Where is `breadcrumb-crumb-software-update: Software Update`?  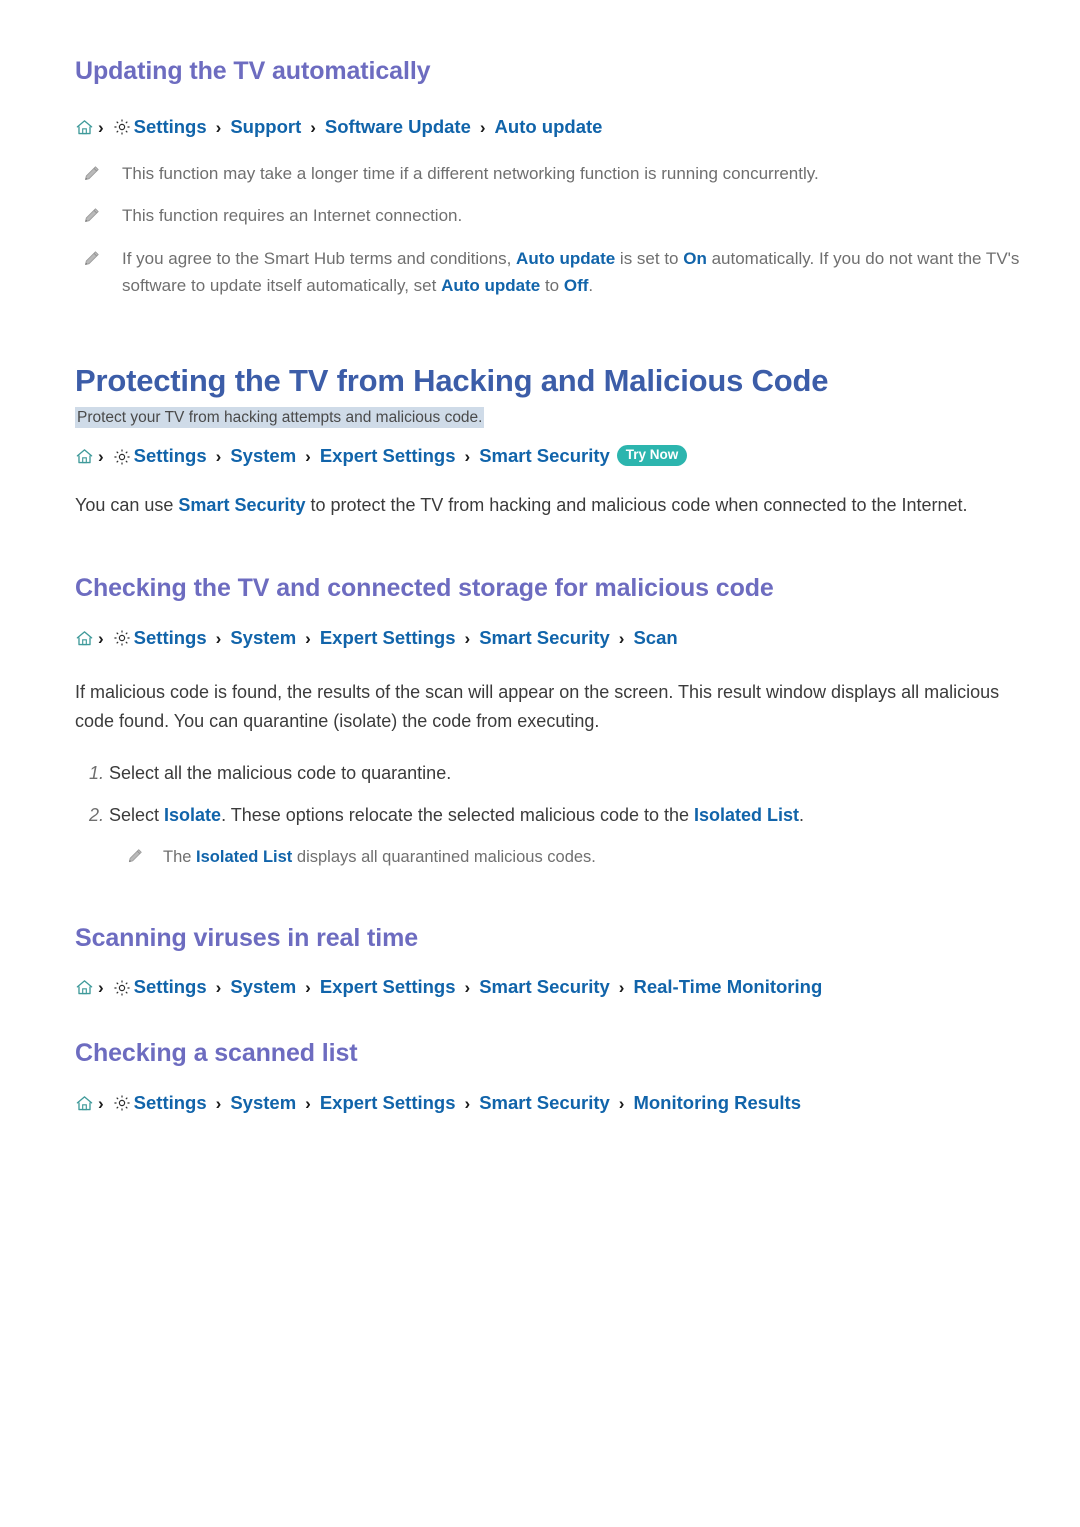
breadcrumb-crumb-software-update: Software Update is located at coordinates (398, 127).